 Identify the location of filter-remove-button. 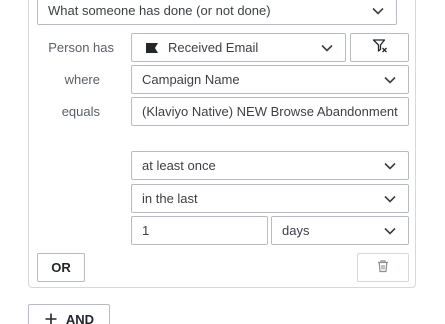
(379, 47).